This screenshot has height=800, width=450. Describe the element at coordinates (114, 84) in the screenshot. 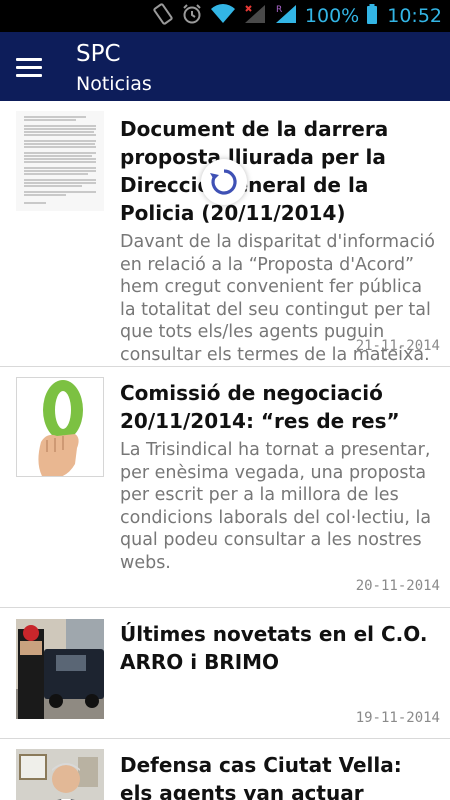

I see `section-subtitle: Noticias` at that location.